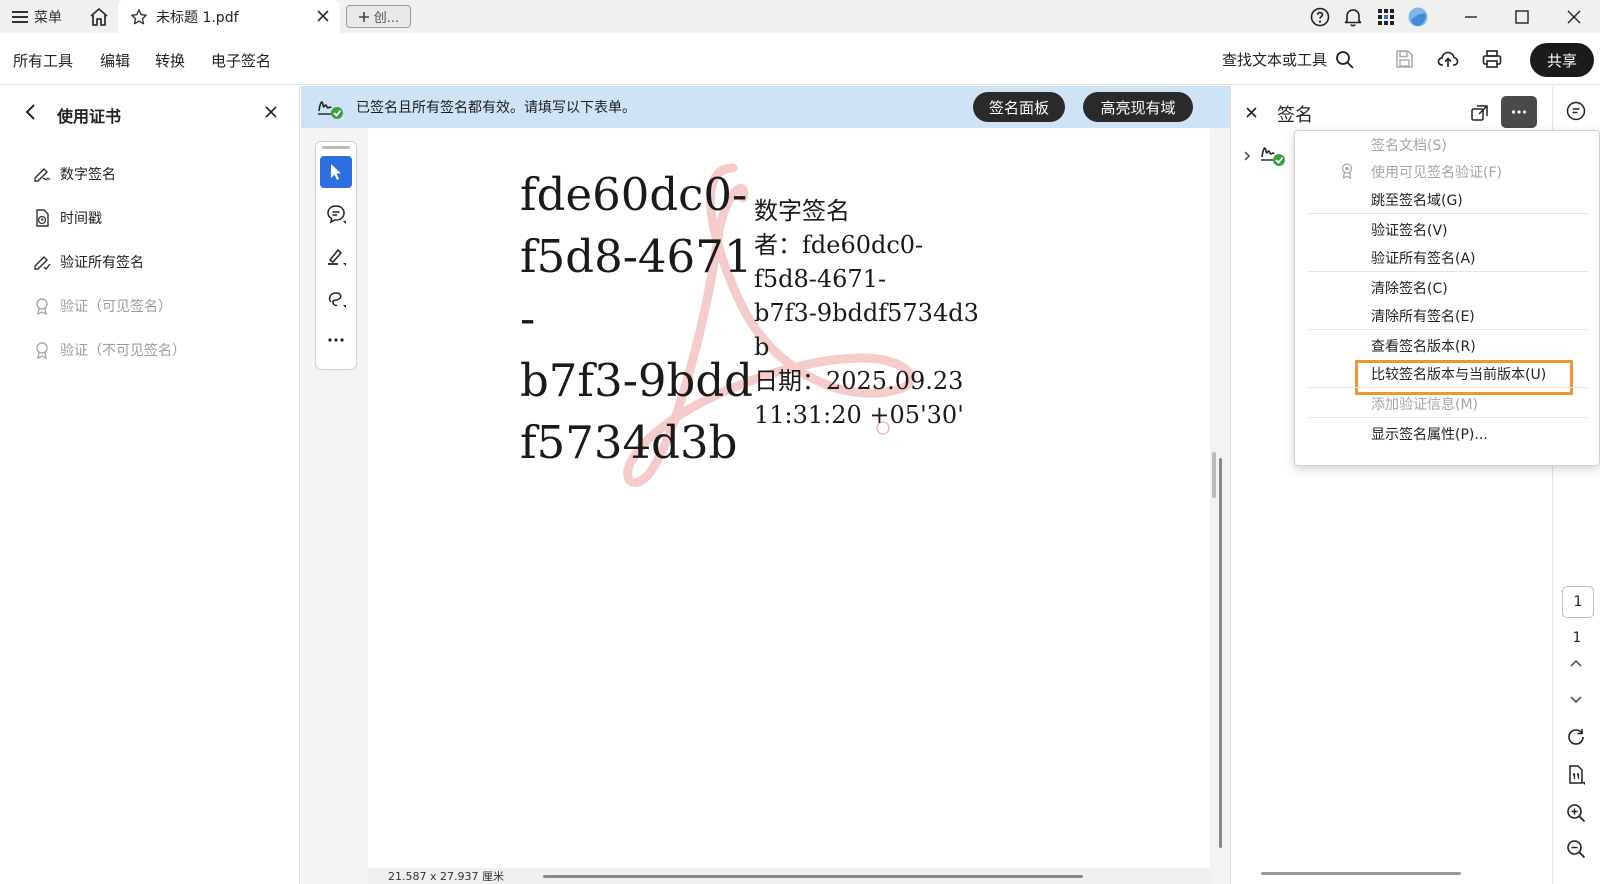 The image size is (1600, 884). I want to click on cloud-upload-icon, so click(1448, 59).